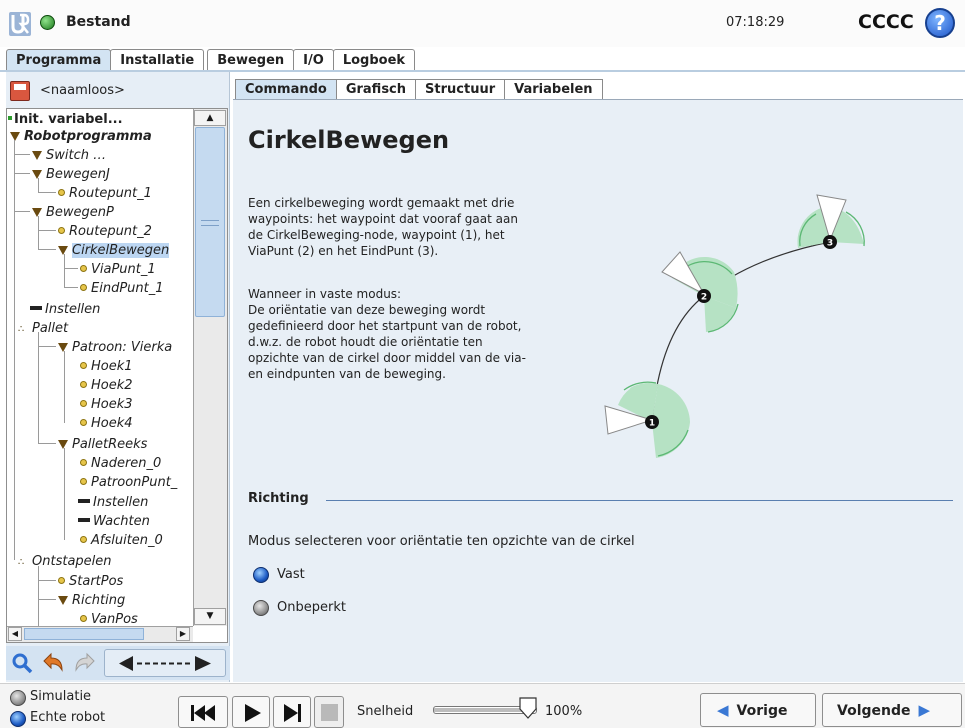 Image resolution: width=965 pixels, height=728 pixels. I want to click on arrow-left-icon: ◀, so click(723, 710).